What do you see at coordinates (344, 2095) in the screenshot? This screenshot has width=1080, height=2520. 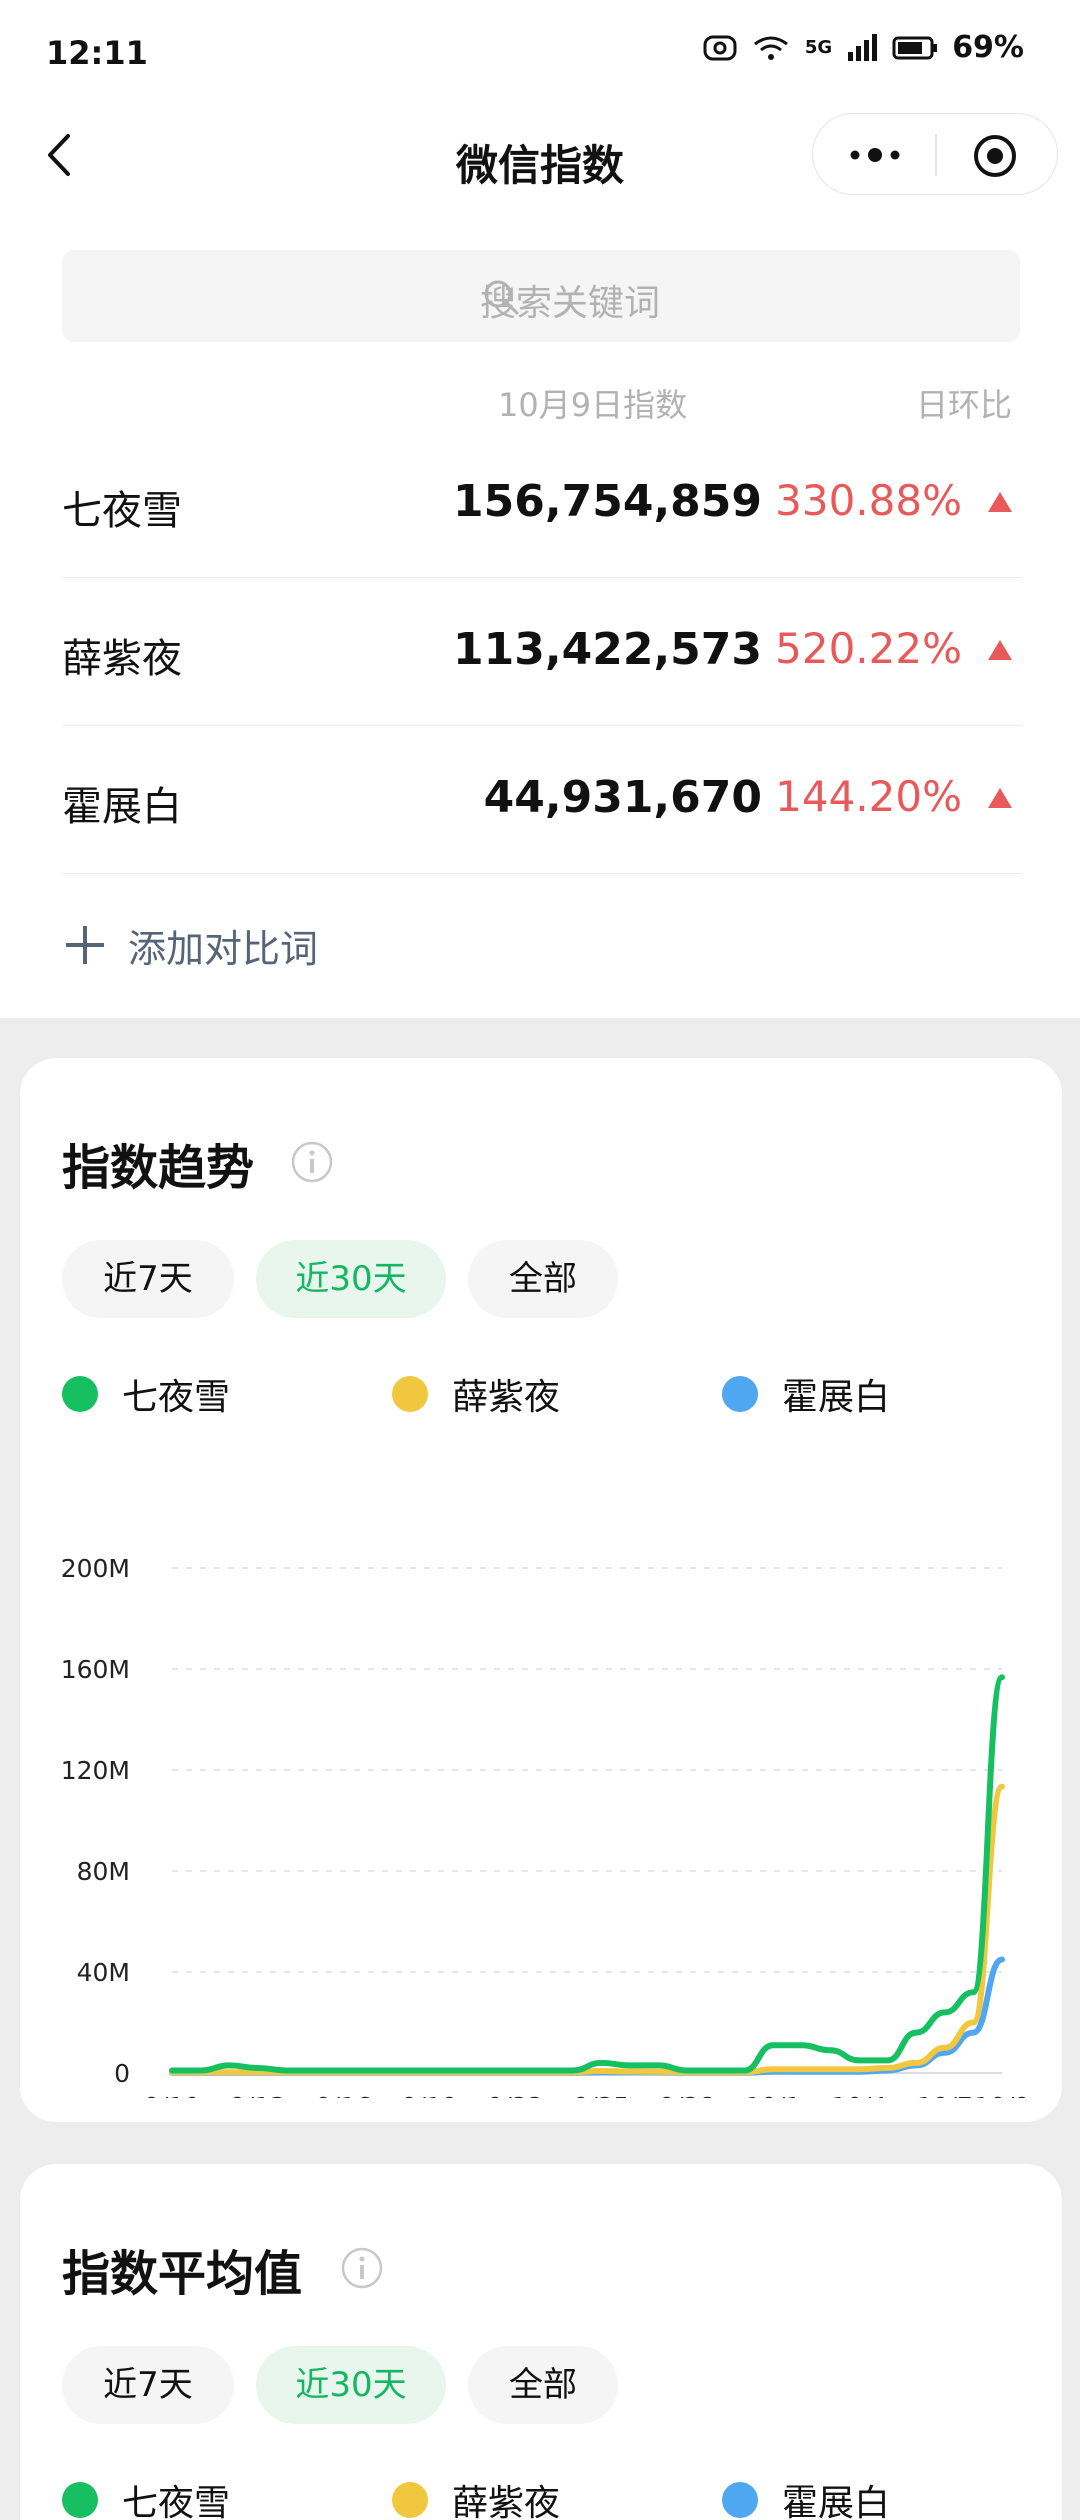 I see `x-tick-label: 9/16` at bounding box center [344, 2095].